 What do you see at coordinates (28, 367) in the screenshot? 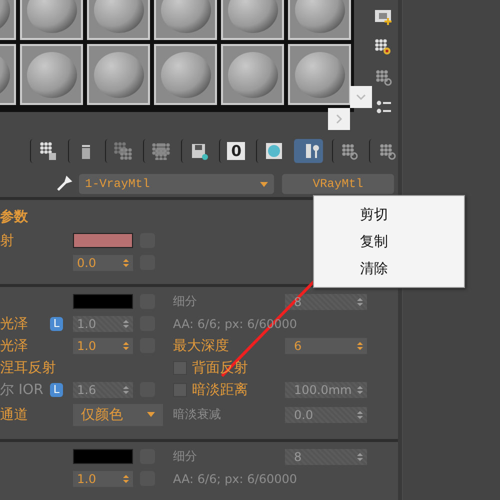
I see `parameter-label: 涅耳反射` at bounding box center [28, 367].